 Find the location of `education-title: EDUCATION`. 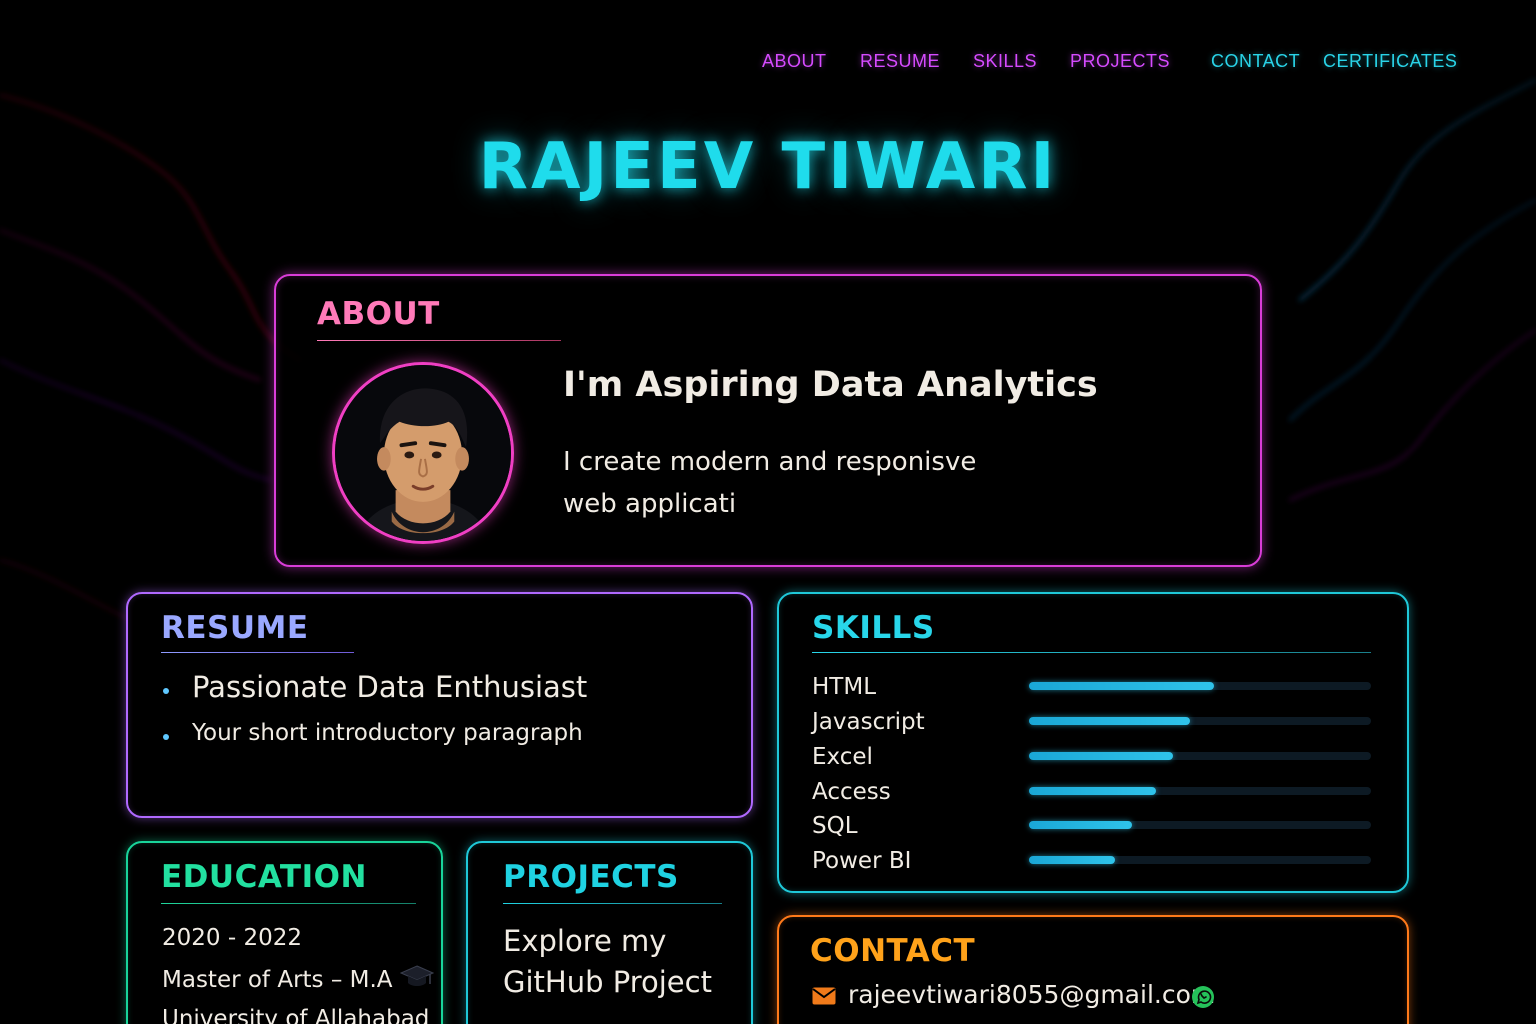

education-title: EDUCATION is located at coordinates (264, 877).